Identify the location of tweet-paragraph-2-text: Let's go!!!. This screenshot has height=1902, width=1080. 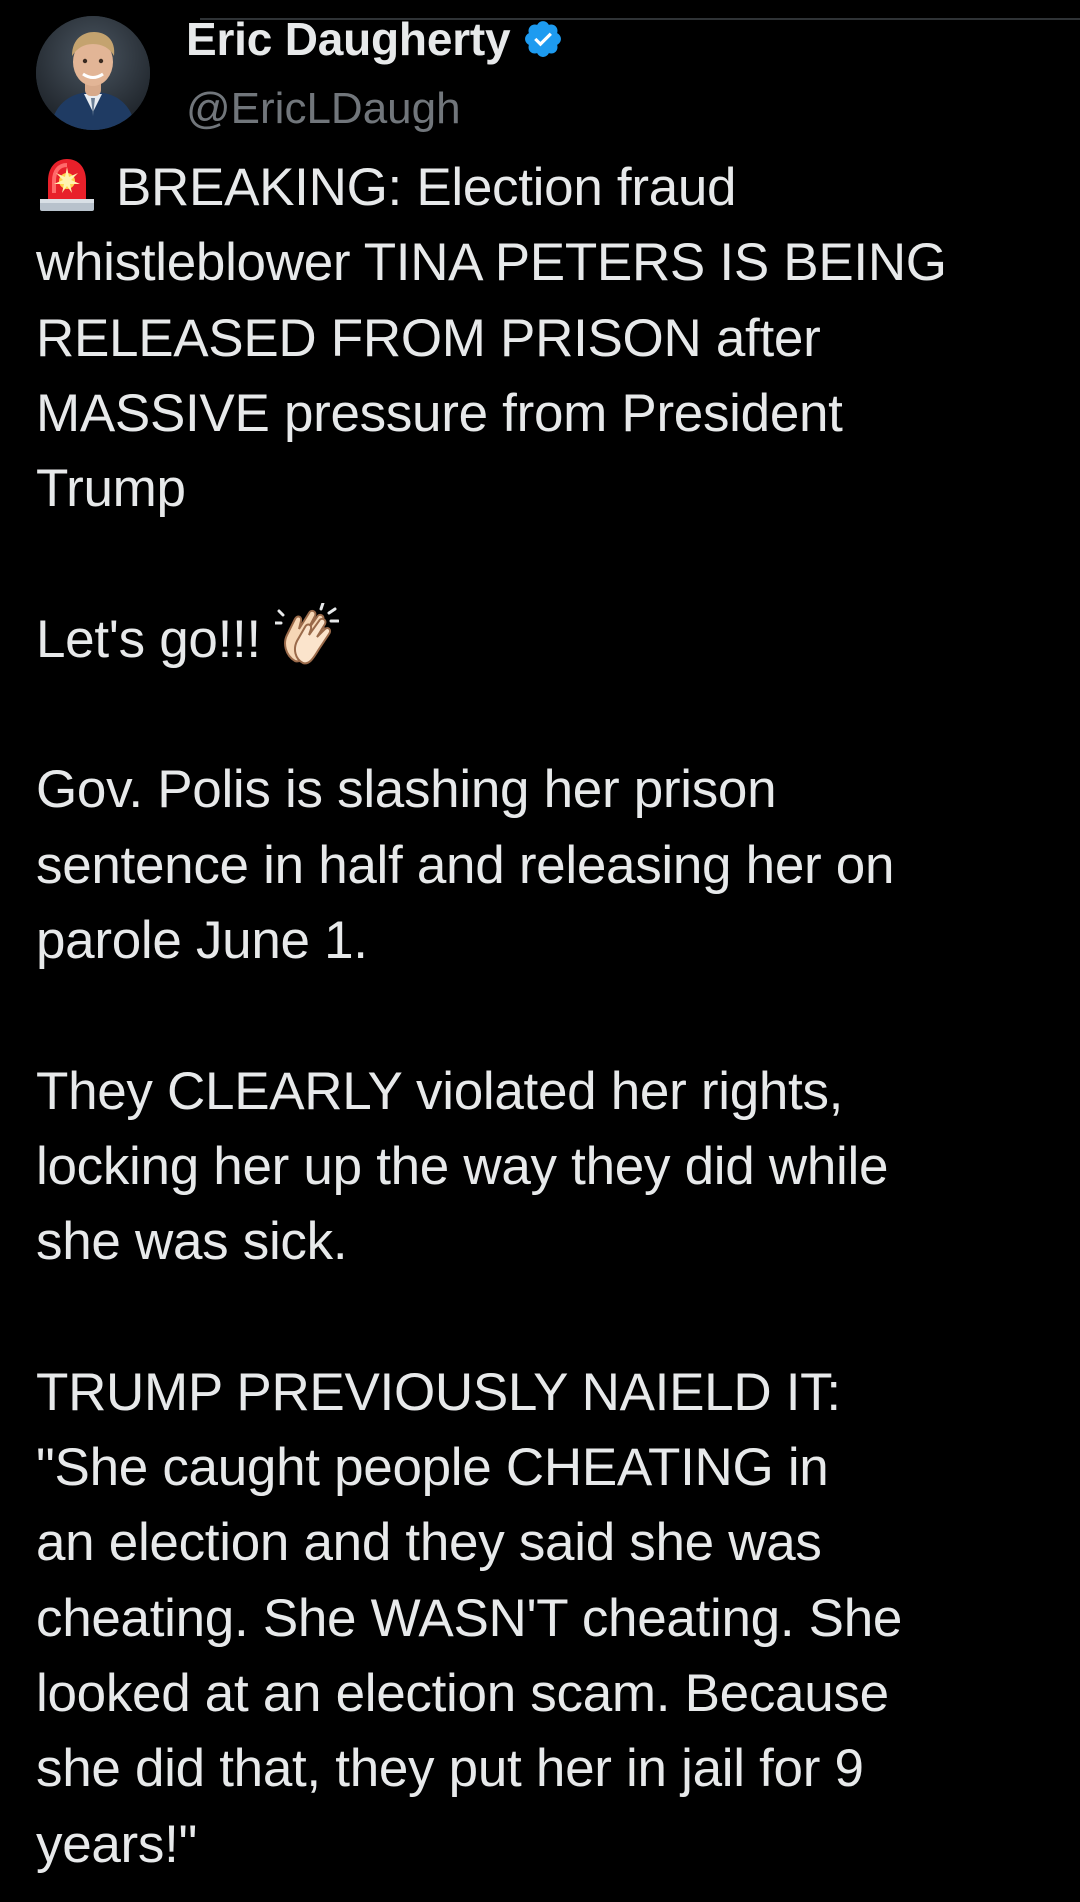
(148, 639).